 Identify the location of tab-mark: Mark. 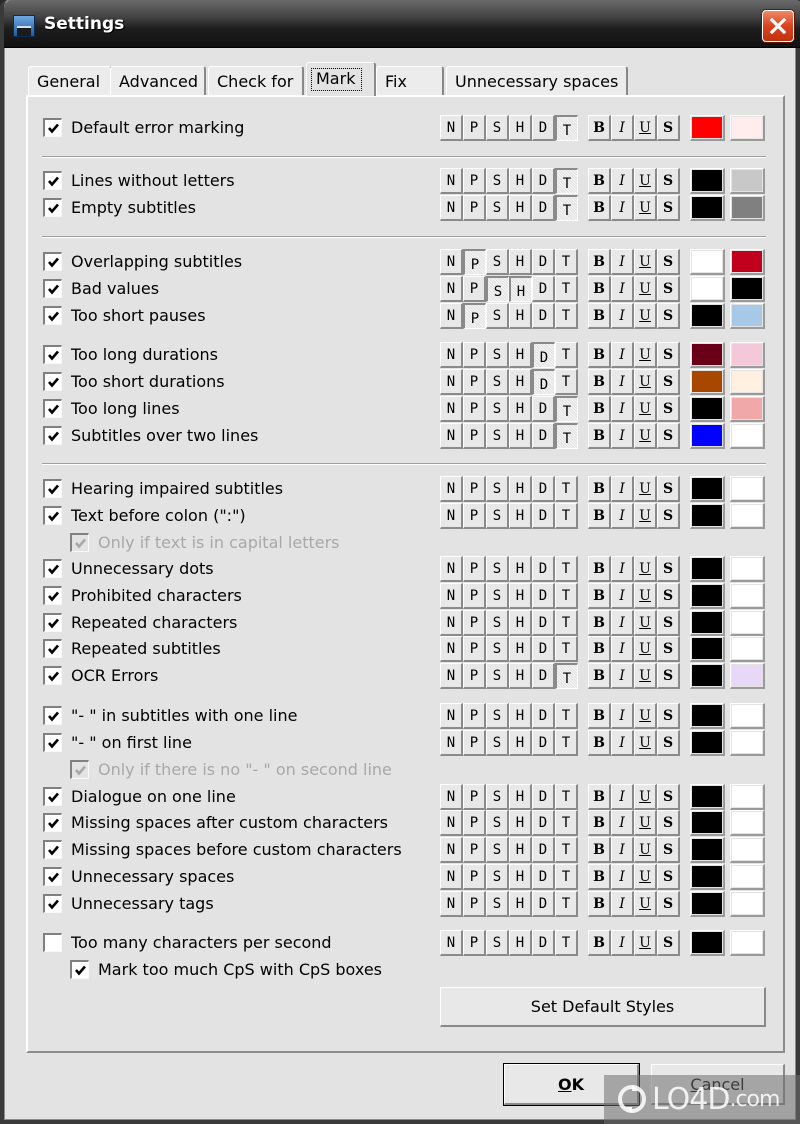
(341, 79).